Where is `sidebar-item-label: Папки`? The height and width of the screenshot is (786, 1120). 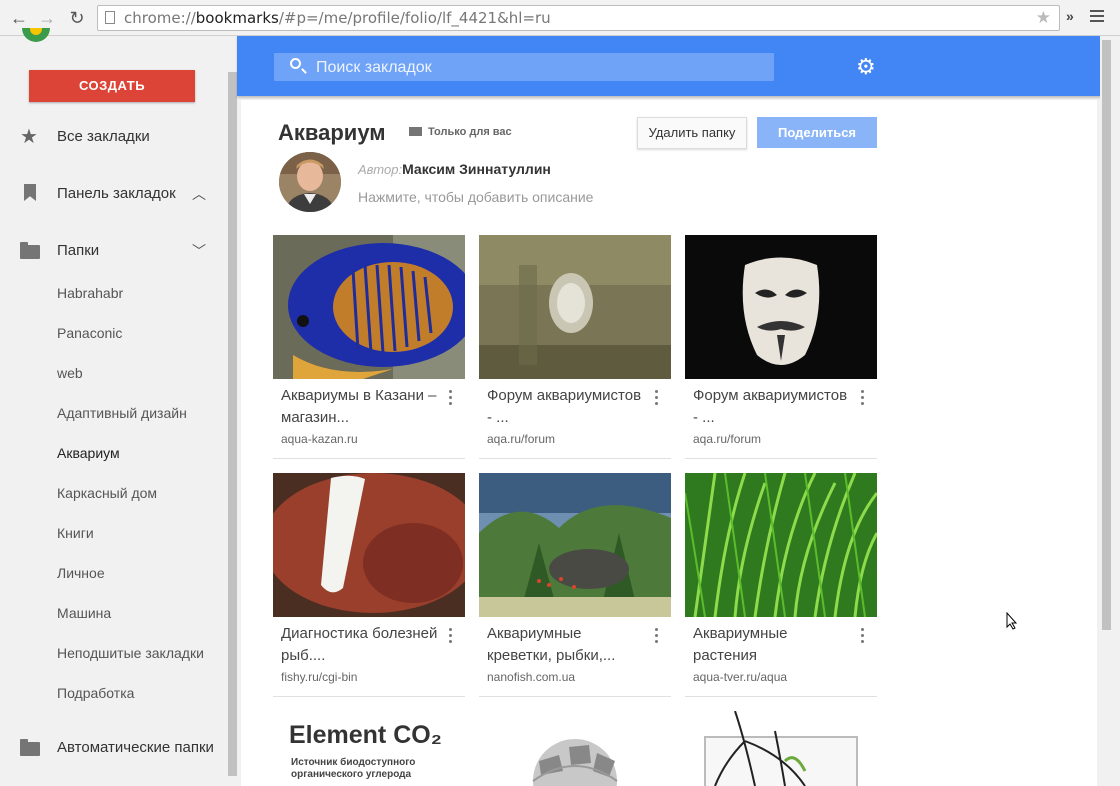
sidebar-item-label: Папки is located at coordinates (78, 250).